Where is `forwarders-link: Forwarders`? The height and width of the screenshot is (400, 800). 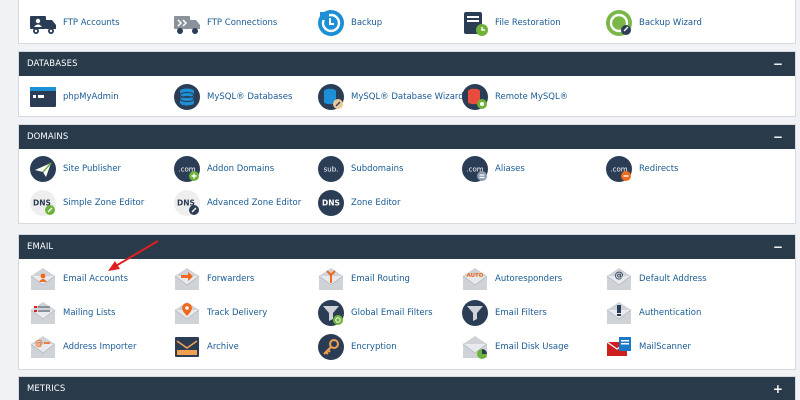 forwarders-link: Forwarders is located at coordinates (213, 279).